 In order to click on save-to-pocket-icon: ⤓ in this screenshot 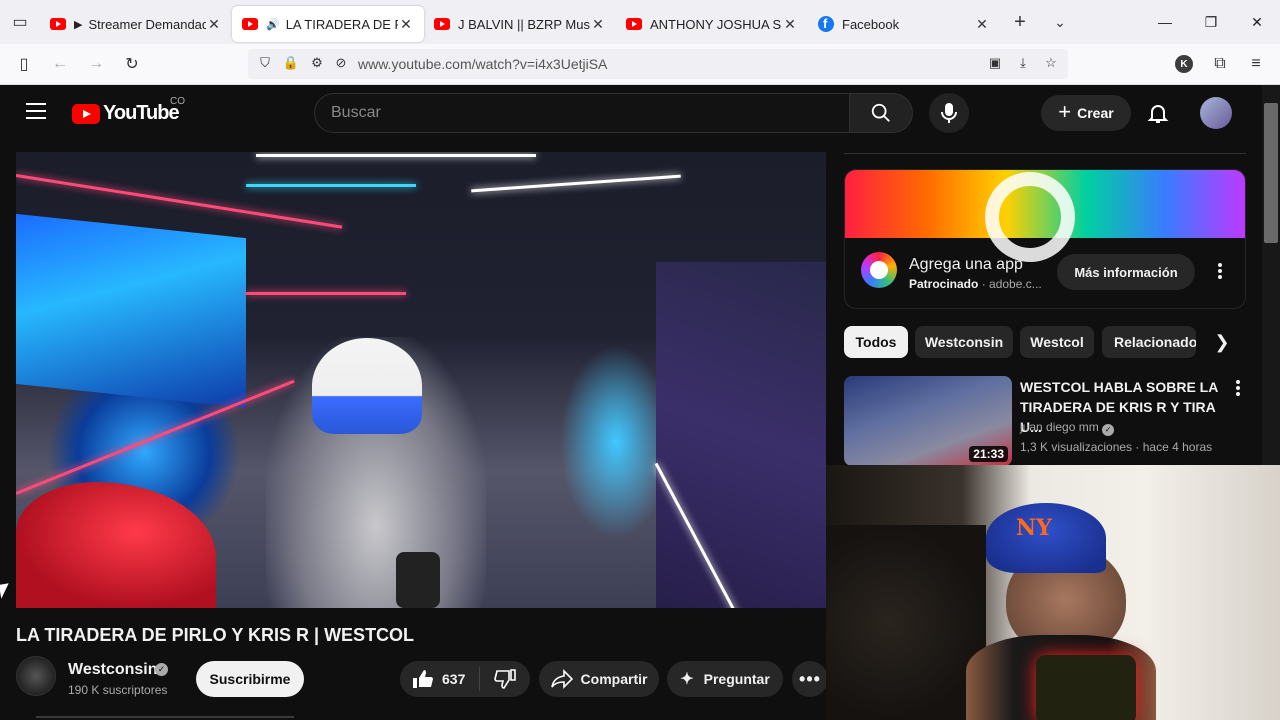, I will do `click(1023, 64)`.